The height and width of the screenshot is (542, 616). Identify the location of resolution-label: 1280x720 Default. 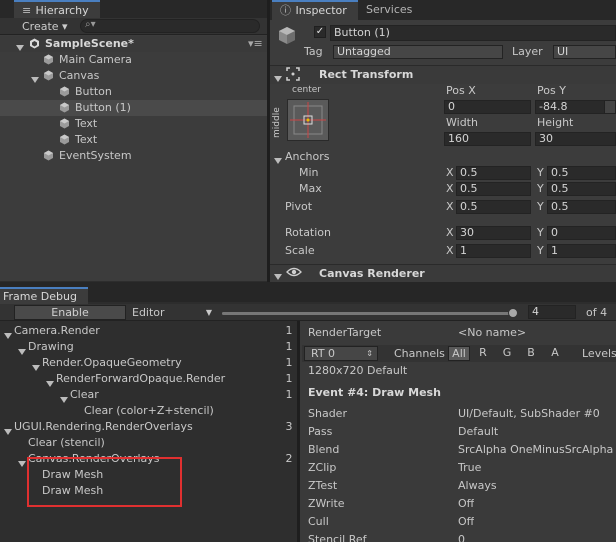
(358, 370).